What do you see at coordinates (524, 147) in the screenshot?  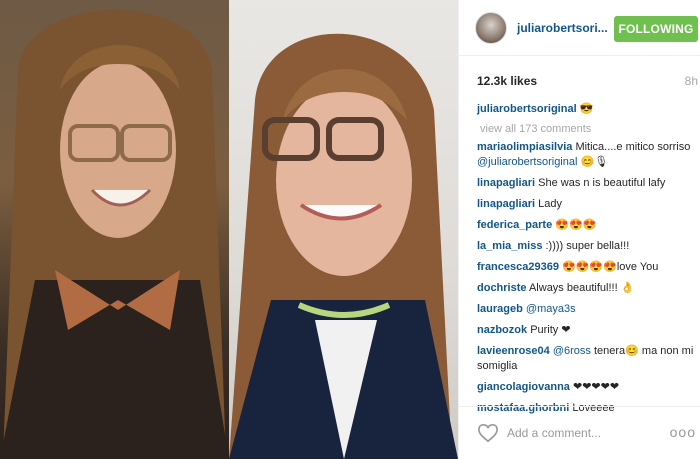 I see `comment-username: mariaolimpiasilvia` at bounding box center [524, 147].